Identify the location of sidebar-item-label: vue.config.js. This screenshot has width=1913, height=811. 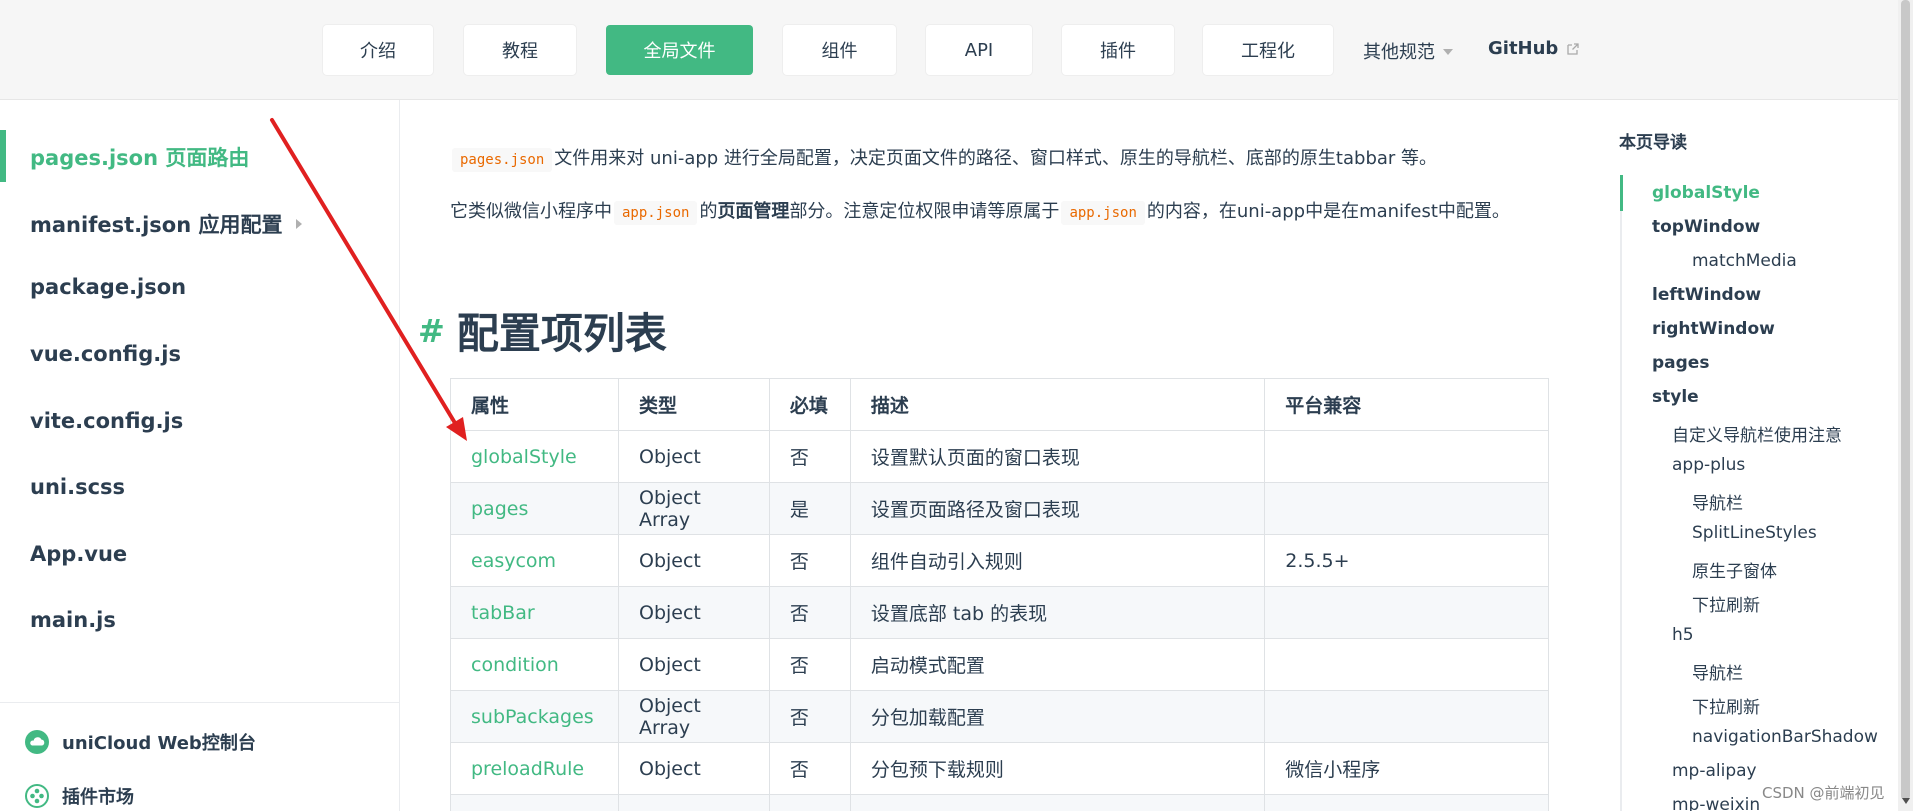
(105, 354).